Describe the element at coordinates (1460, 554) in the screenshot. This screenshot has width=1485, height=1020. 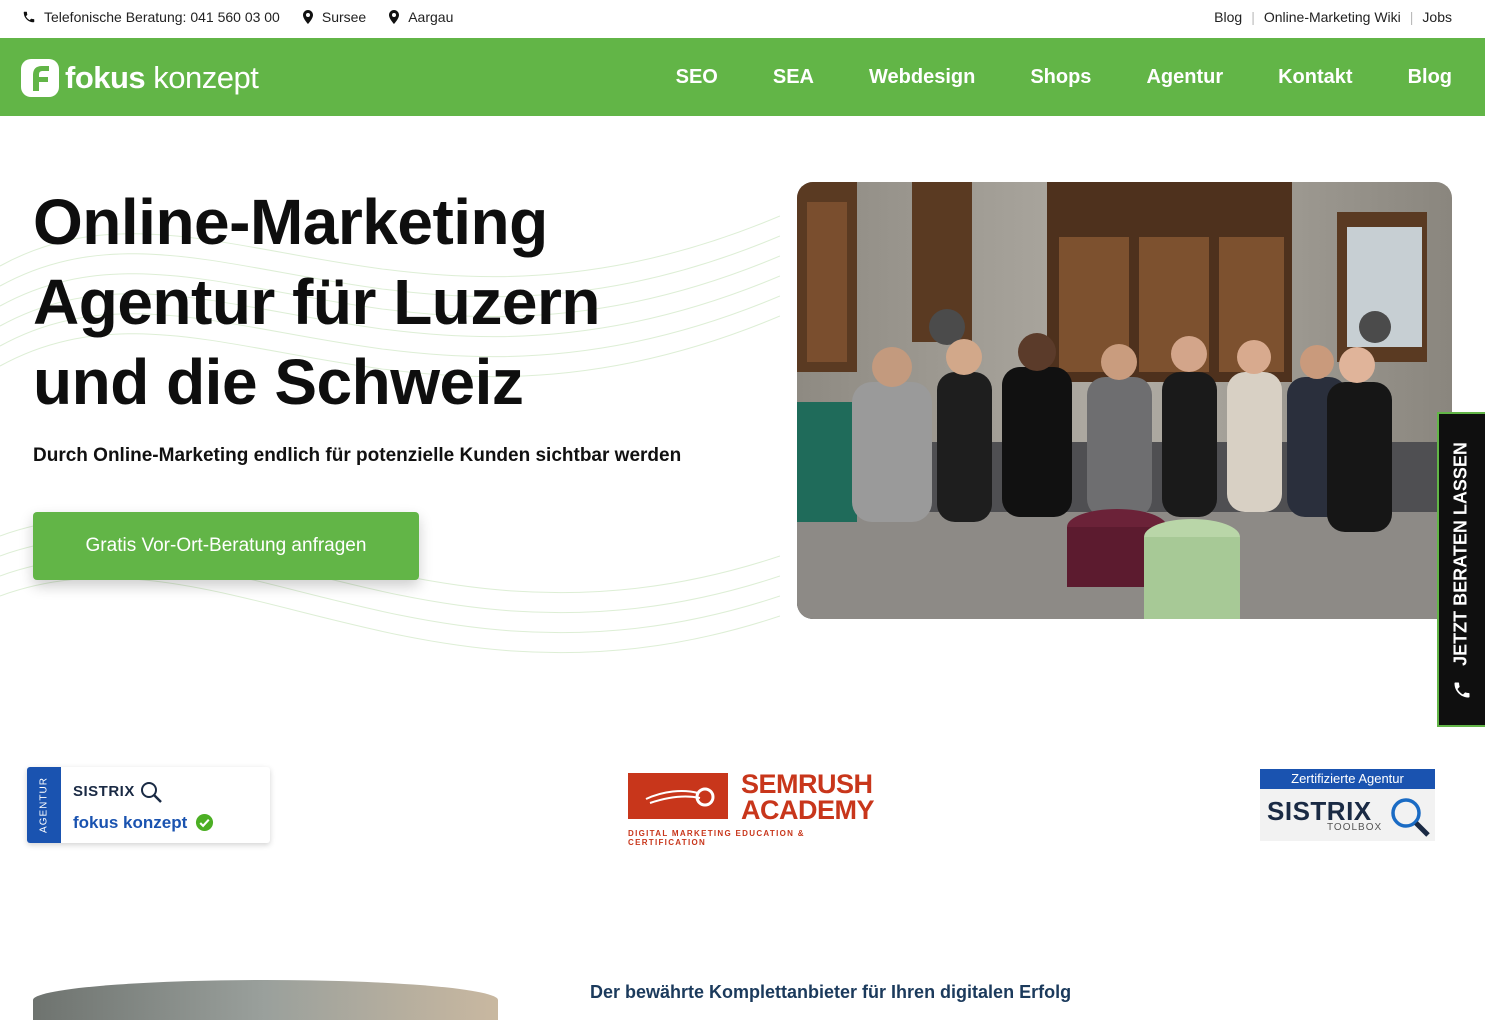
I see `side-tab-label: JETZT BERATEN LASSEN` at that location.